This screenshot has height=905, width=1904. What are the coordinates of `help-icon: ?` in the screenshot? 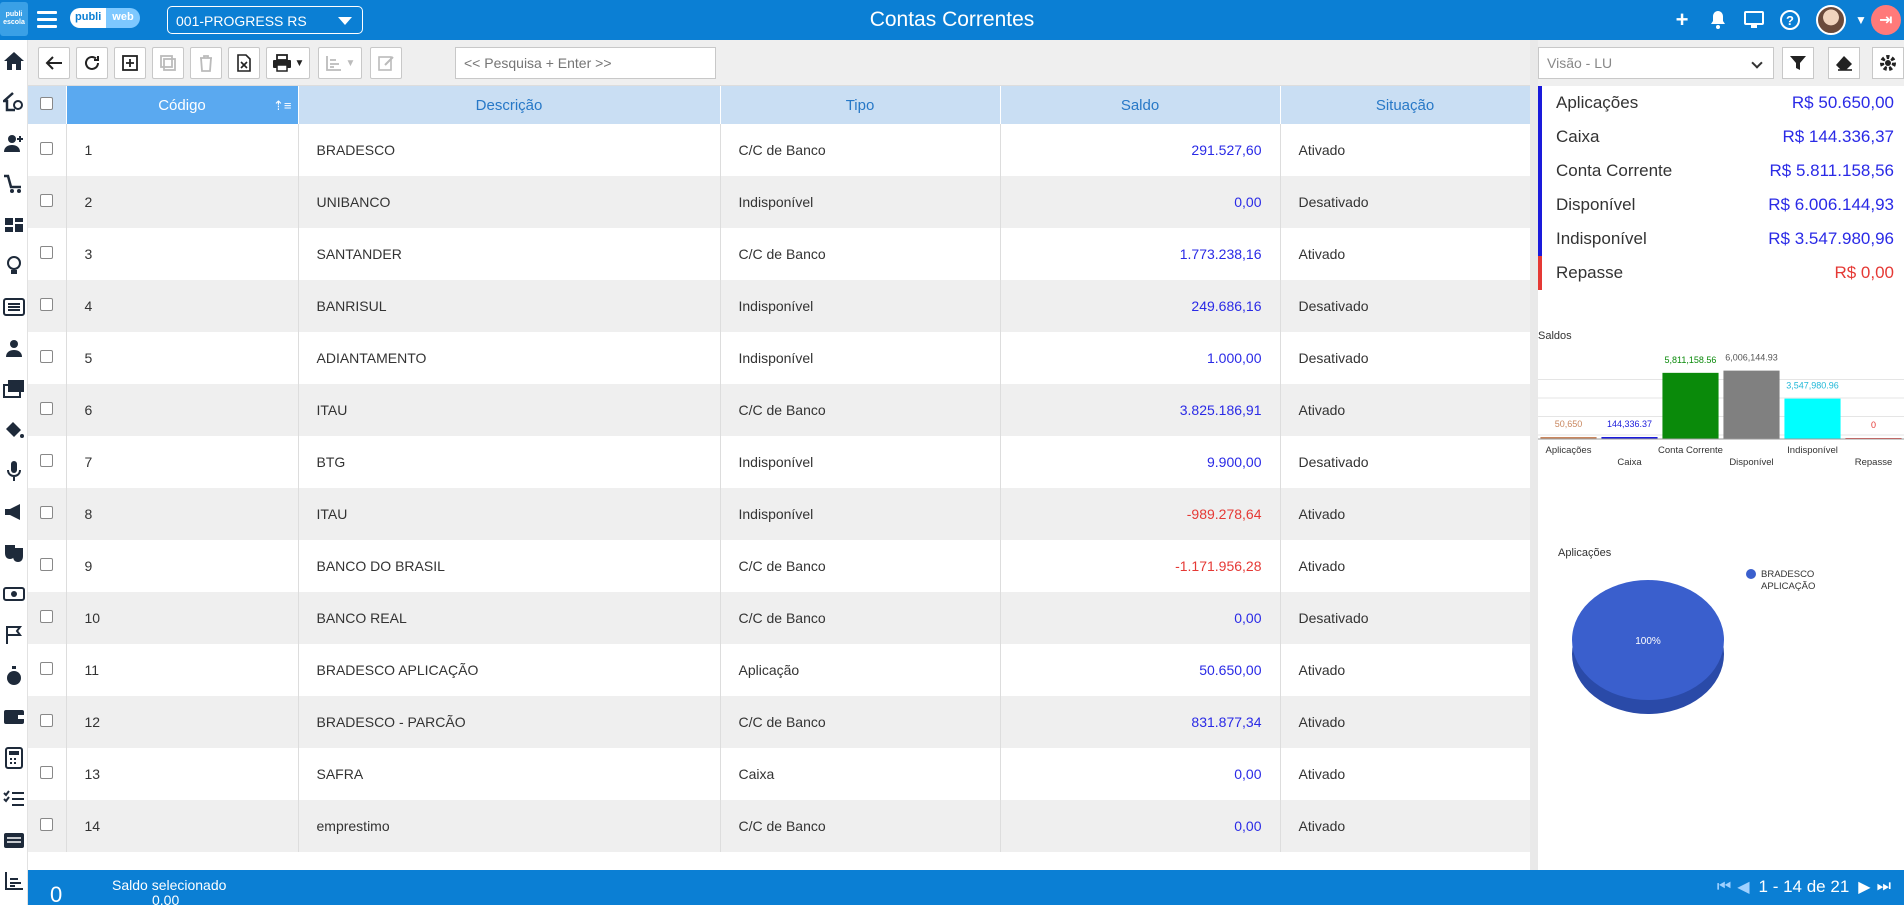 It's located at (1790, 20).